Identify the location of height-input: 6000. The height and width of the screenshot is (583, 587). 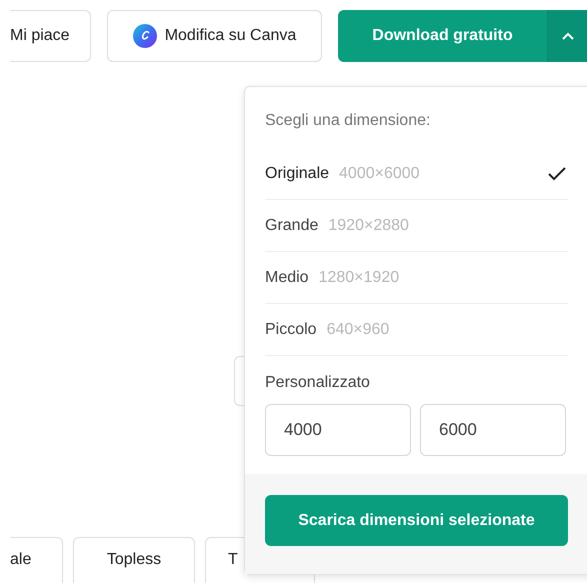
(493, 430).